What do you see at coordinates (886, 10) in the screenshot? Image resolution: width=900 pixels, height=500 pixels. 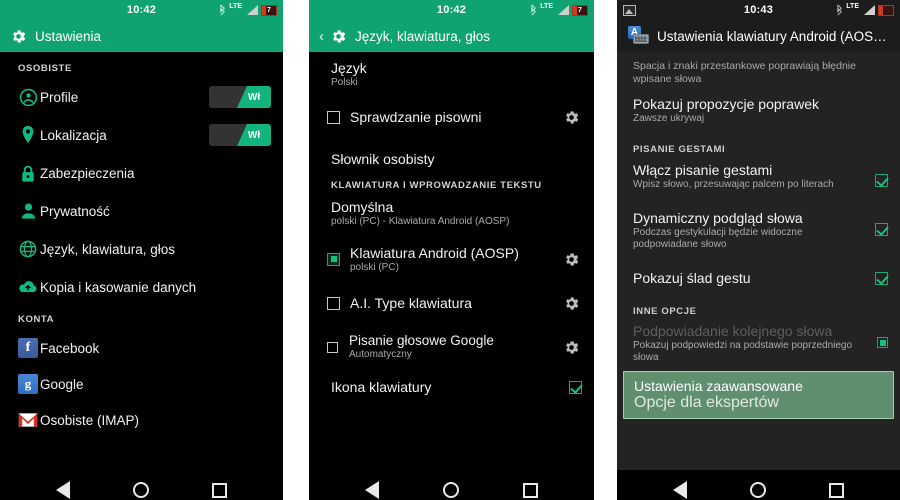 I see `battery-icon` at bounding box center [886, 10].